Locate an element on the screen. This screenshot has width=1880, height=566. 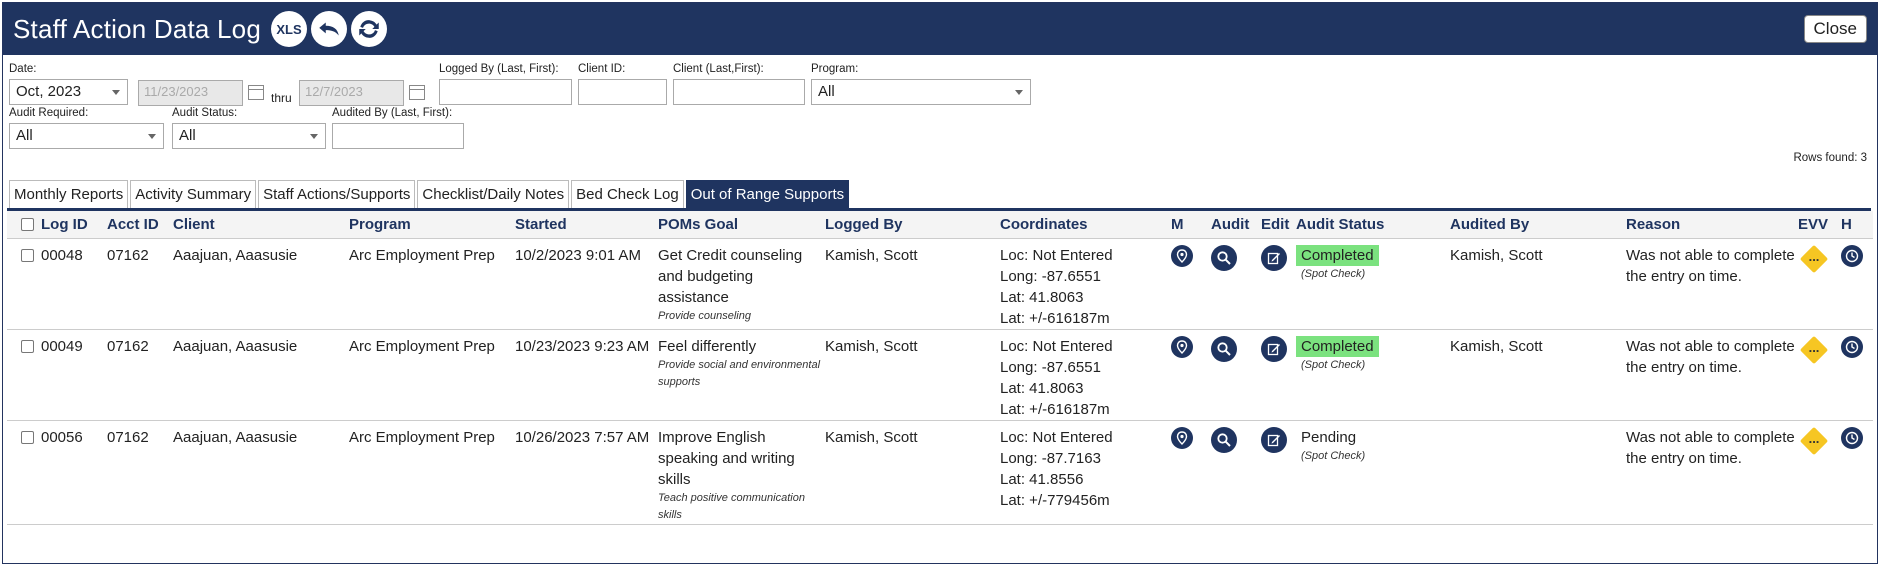
logged-by-input is located at coordinates (505, 92).